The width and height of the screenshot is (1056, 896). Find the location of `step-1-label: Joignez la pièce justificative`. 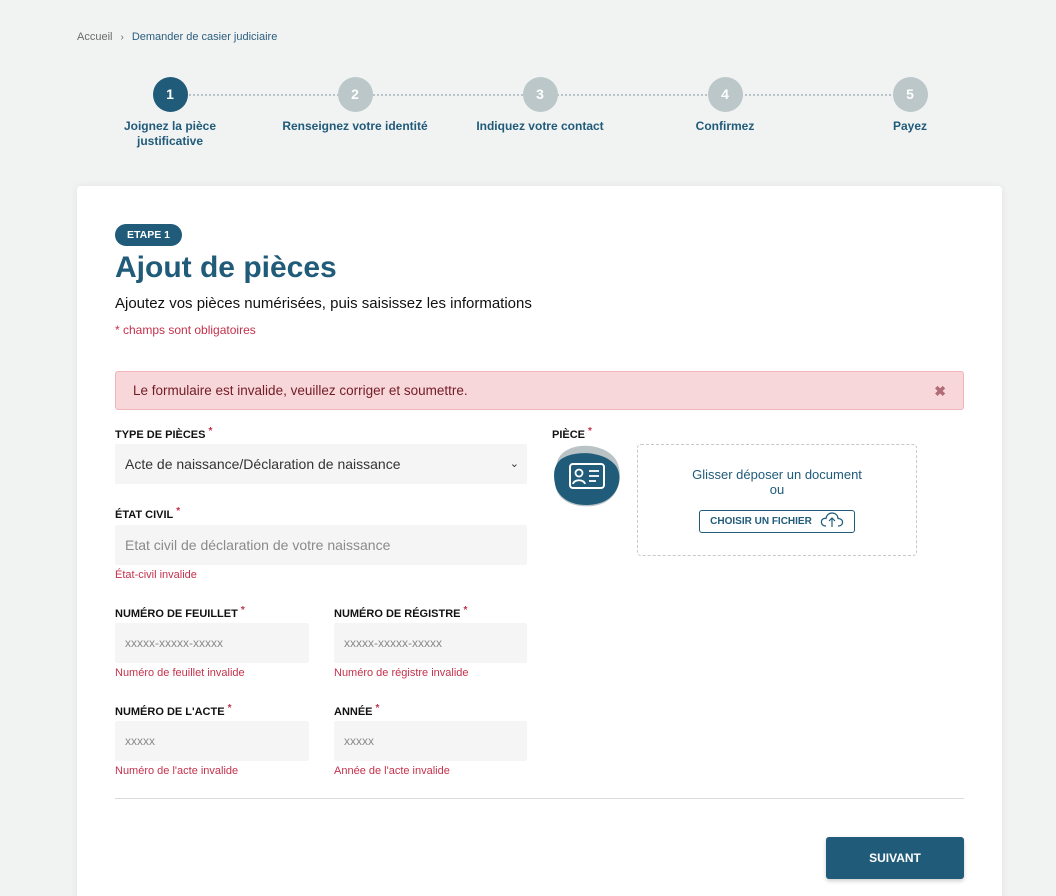

step-1-label: Joignez la pièce justificative is located at coordinates (170, 133).